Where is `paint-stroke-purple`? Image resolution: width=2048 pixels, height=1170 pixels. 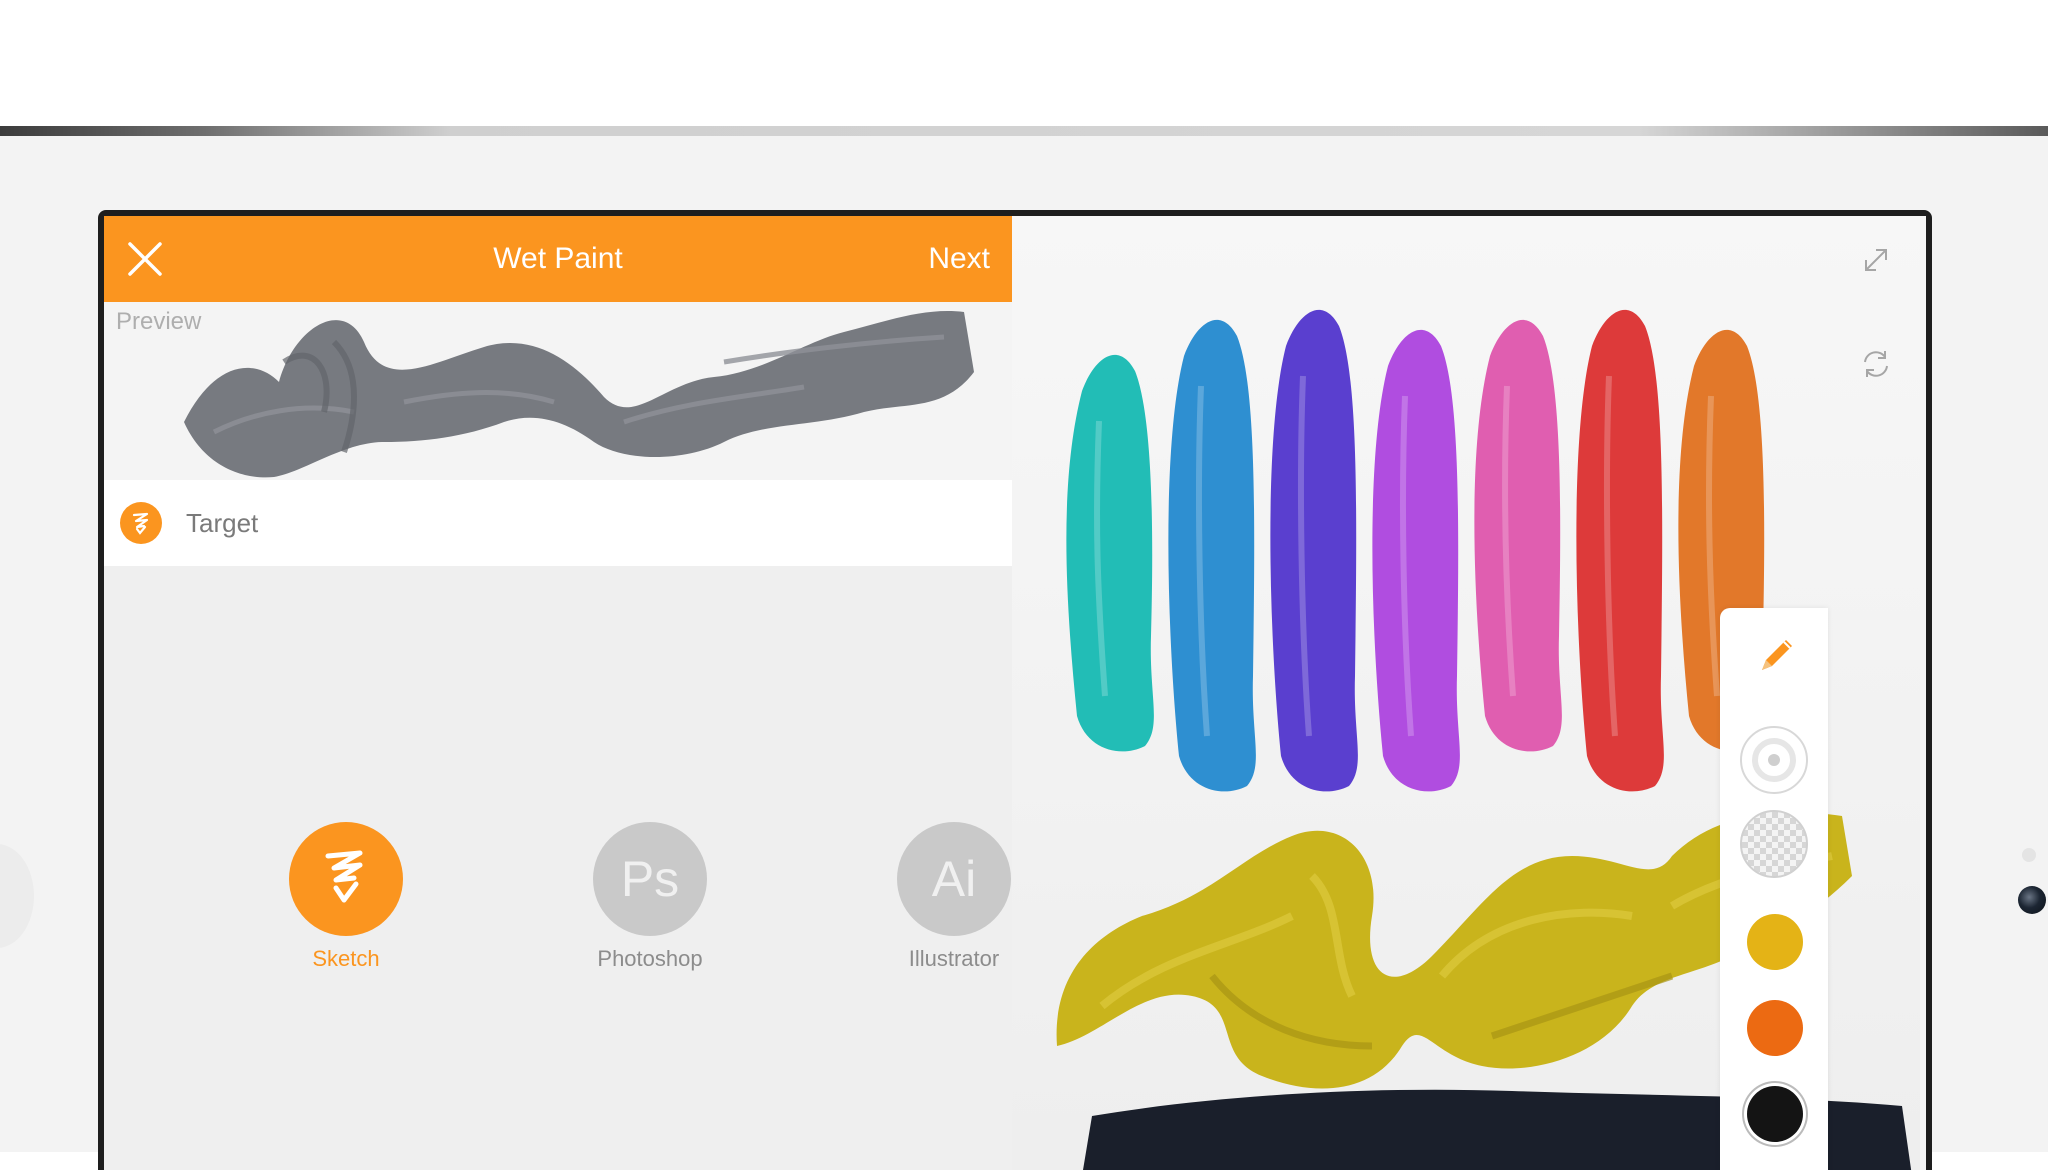
paint-stroke-purple is located at coordinates (1416, 560).